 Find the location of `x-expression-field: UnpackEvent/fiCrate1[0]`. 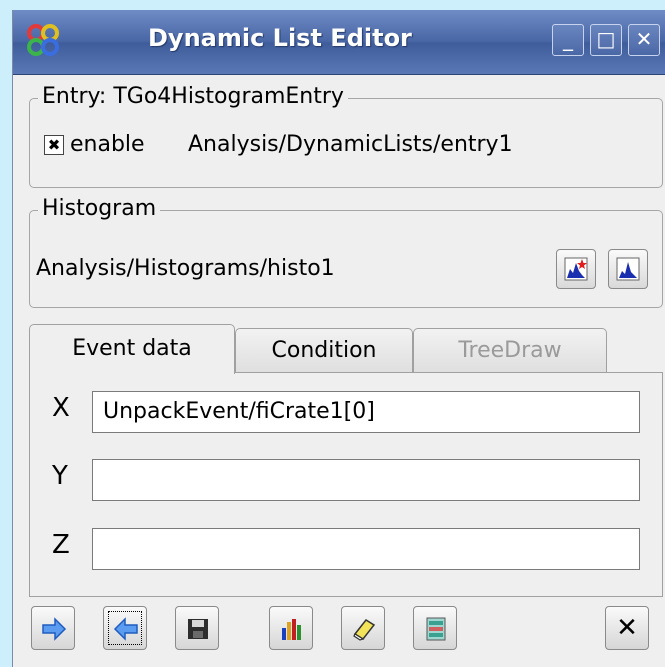

x-expression-field: UnpackEvent/fiCrate1[0] is located at coordinates (366, 412).